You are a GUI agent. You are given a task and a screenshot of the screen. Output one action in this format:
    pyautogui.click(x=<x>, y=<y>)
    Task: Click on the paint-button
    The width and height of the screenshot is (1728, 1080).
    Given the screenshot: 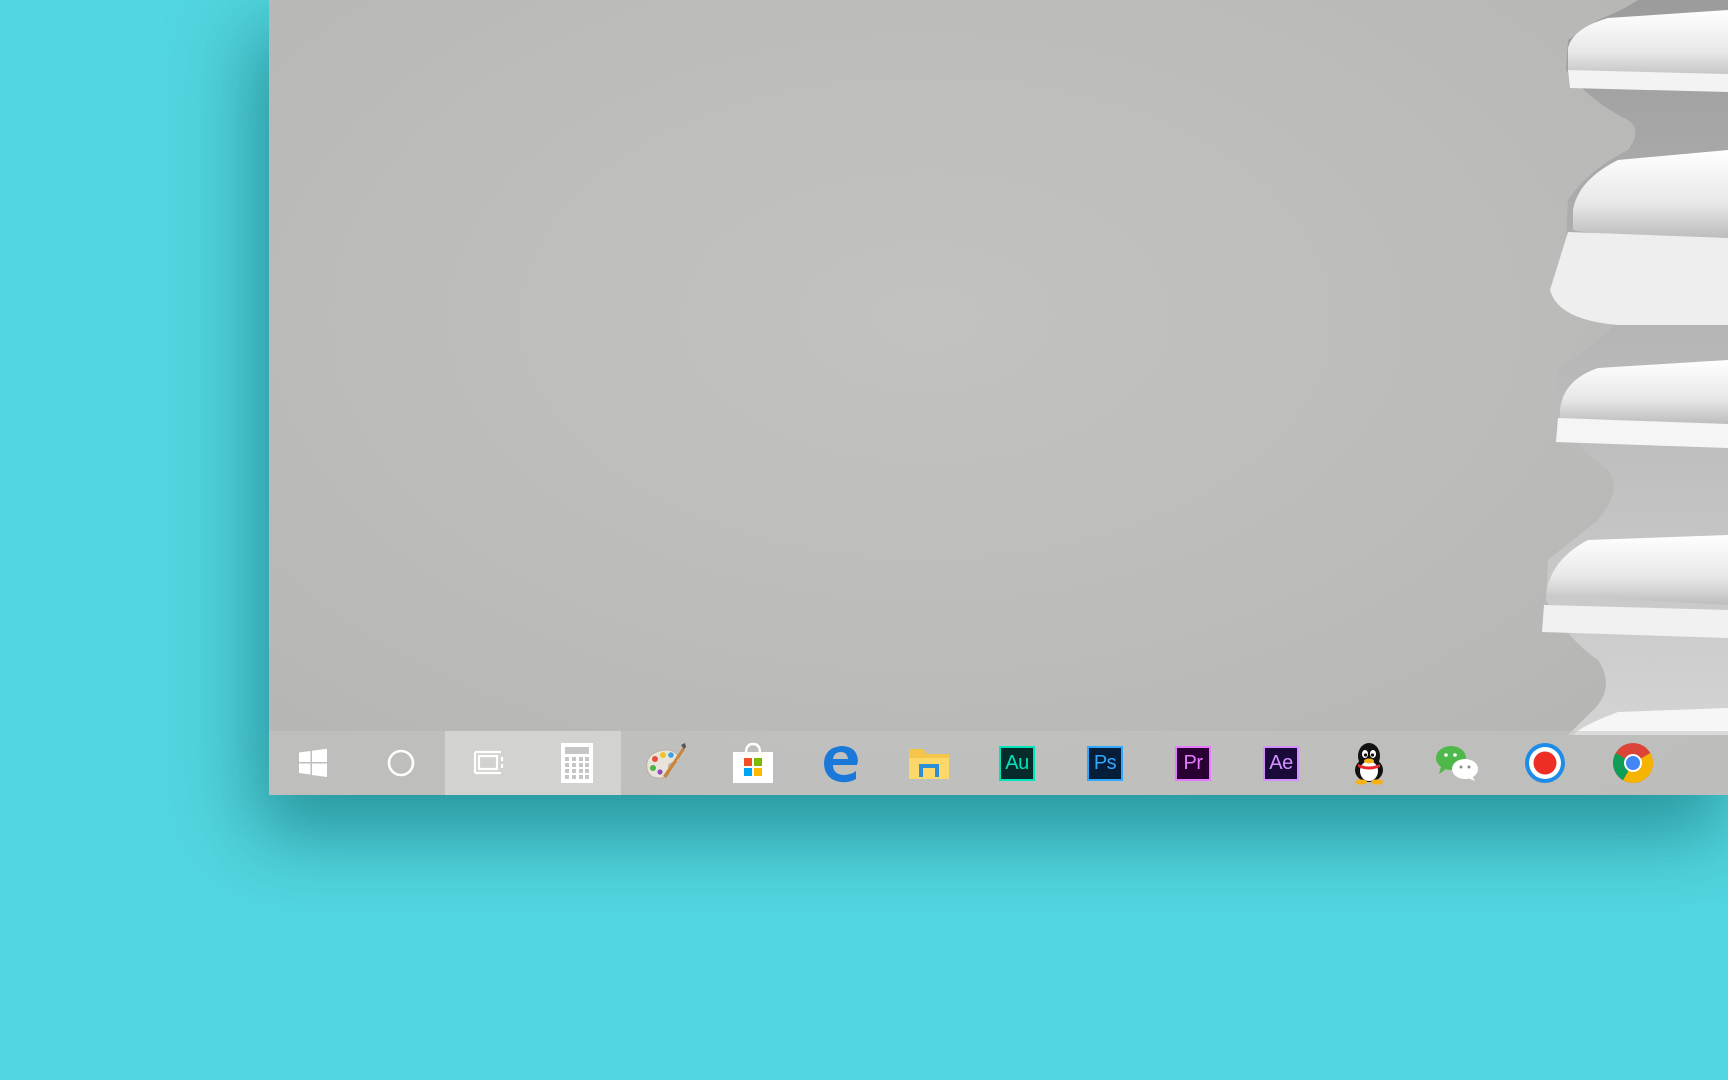 What is the action you would take?
    pyautogui.click(x=665, y=763)
    